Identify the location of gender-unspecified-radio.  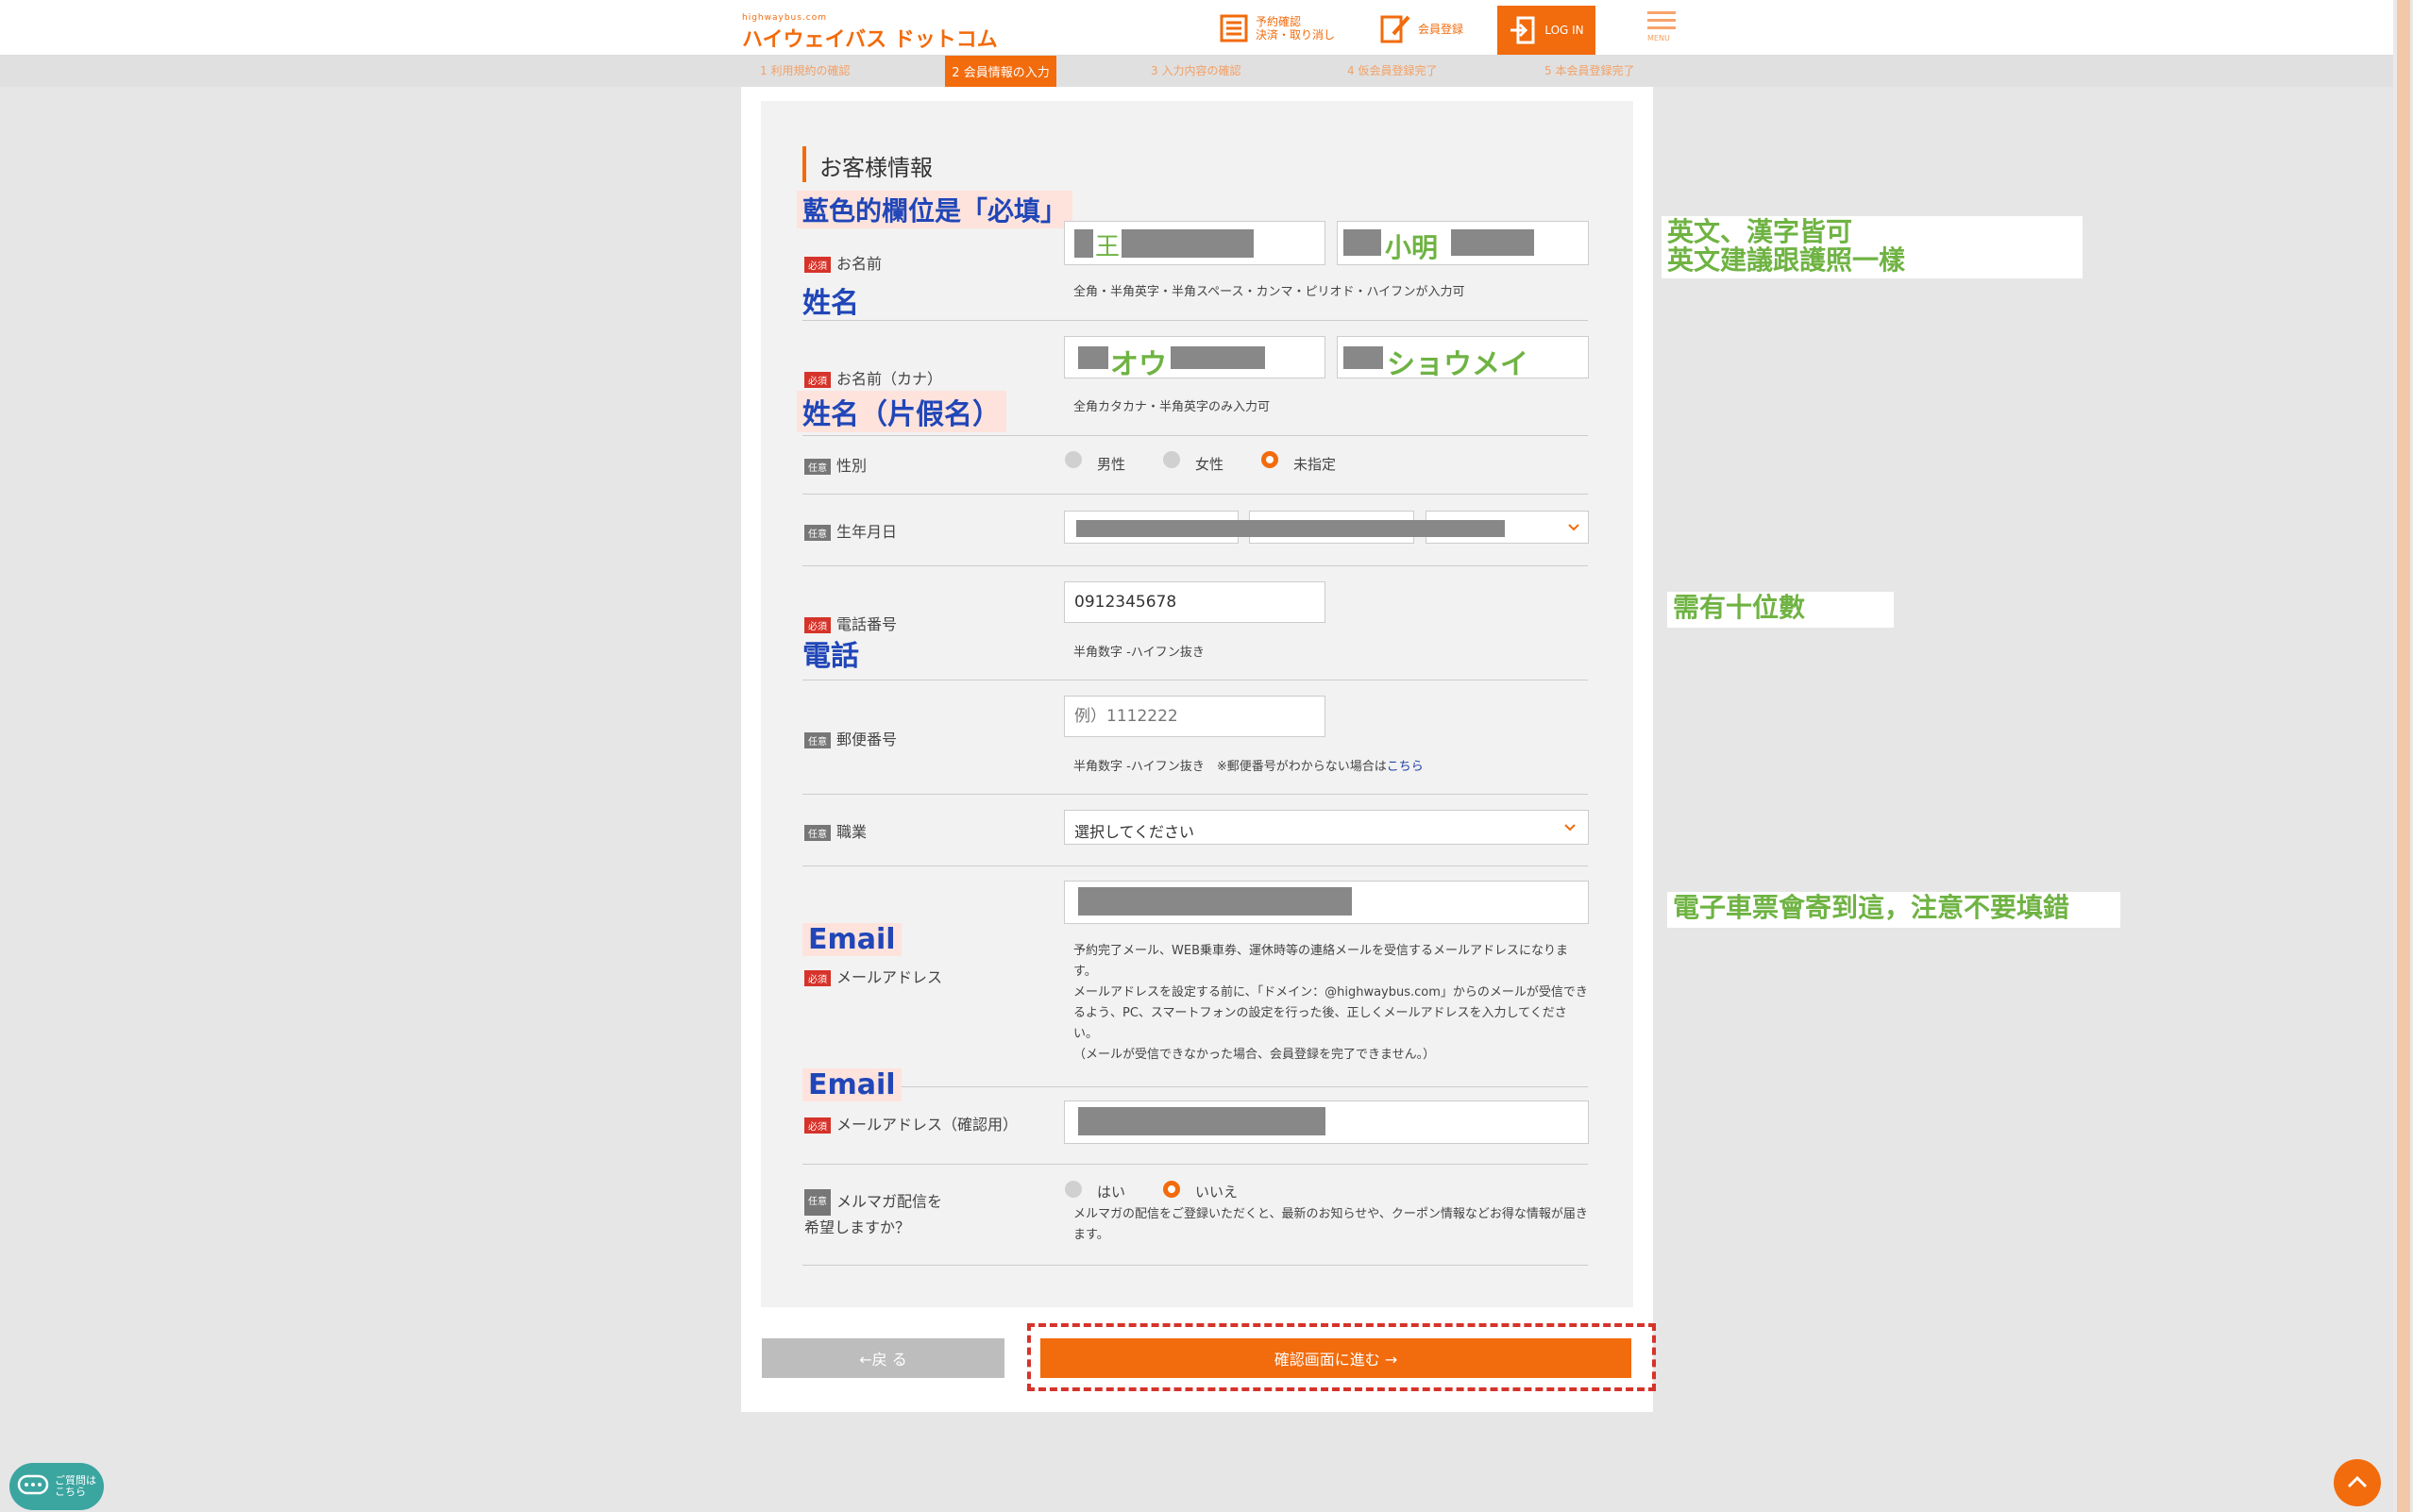
(1270, 459).